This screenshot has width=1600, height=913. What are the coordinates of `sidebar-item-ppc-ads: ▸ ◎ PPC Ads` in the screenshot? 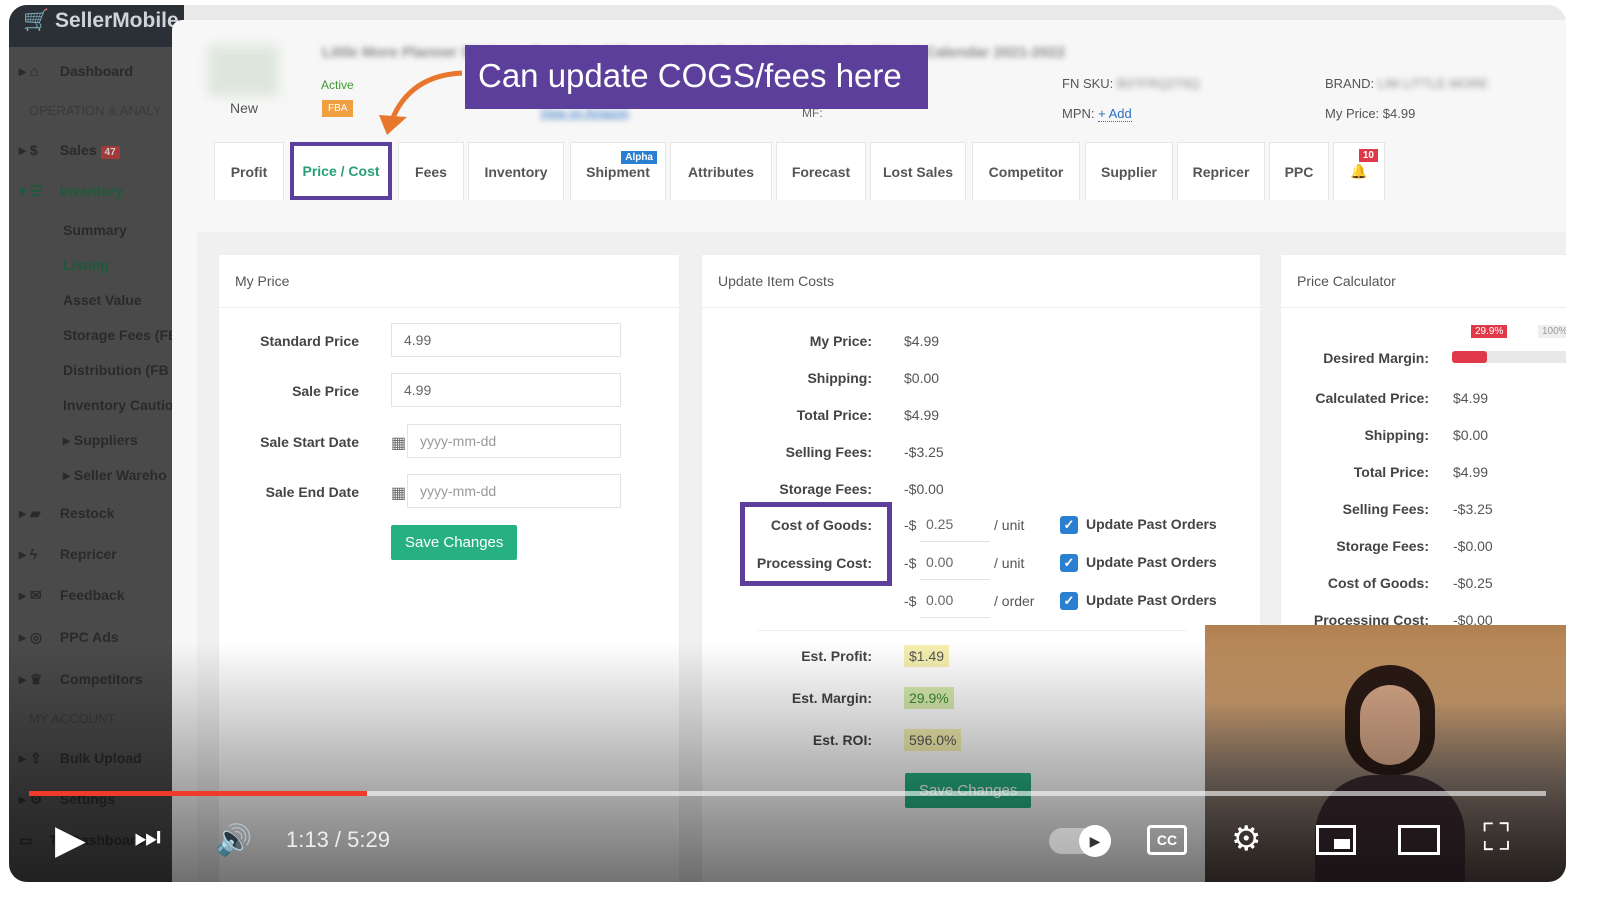 It's located at (69, 637).